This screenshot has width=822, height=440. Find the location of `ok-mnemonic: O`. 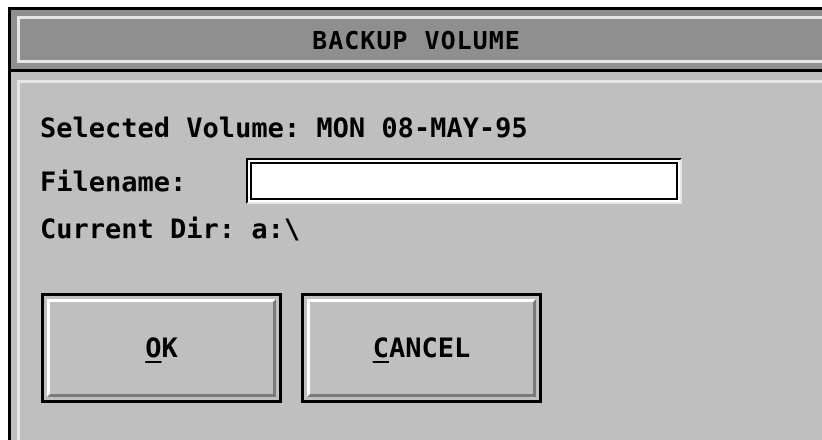

ok-mnemonic: O is located at coordinates (153, 348).